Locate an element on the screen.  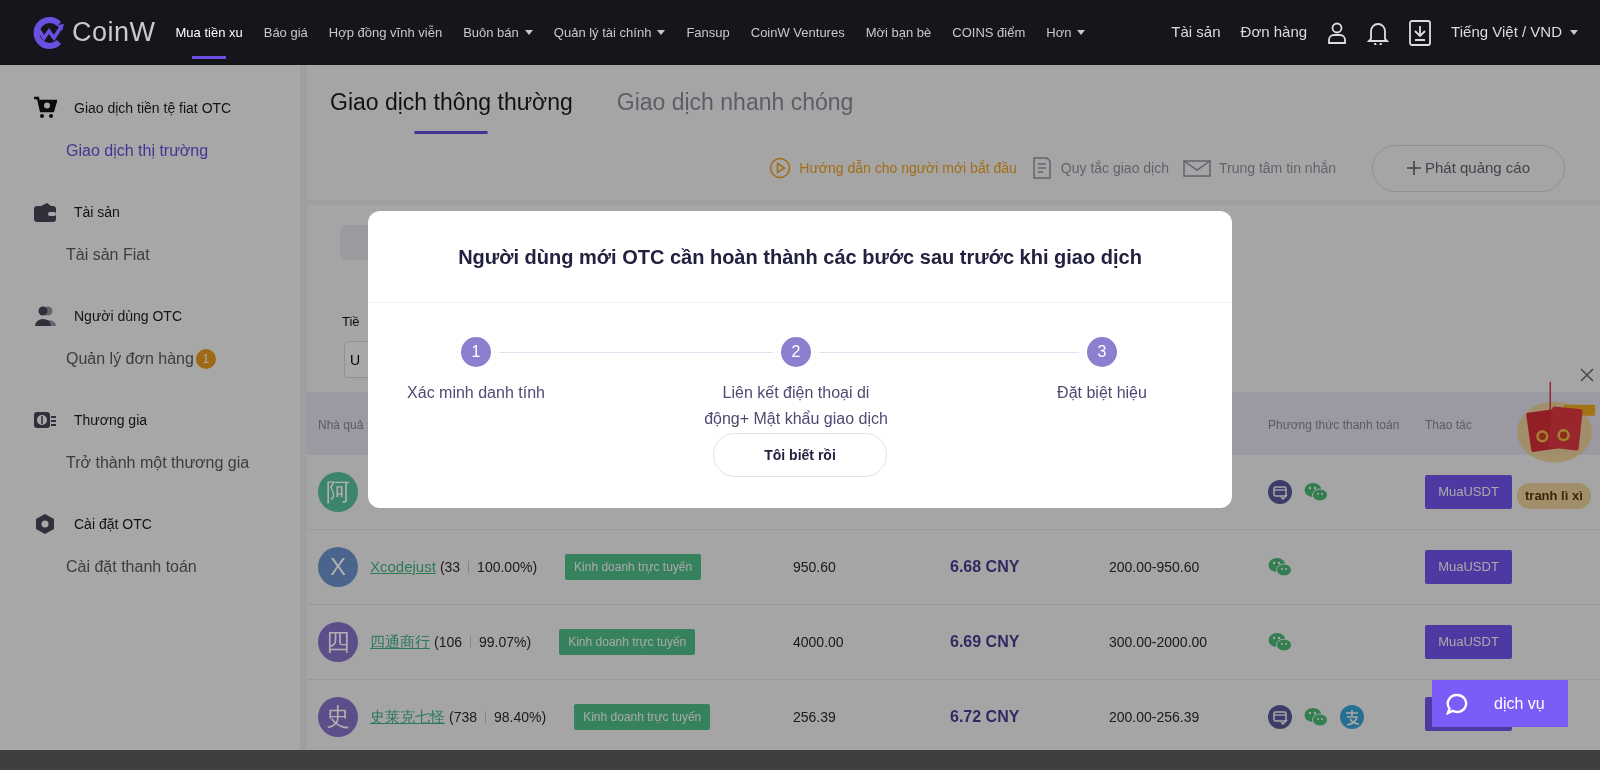
completion-rate: 98.40%) is located at coordinates (520, 717).